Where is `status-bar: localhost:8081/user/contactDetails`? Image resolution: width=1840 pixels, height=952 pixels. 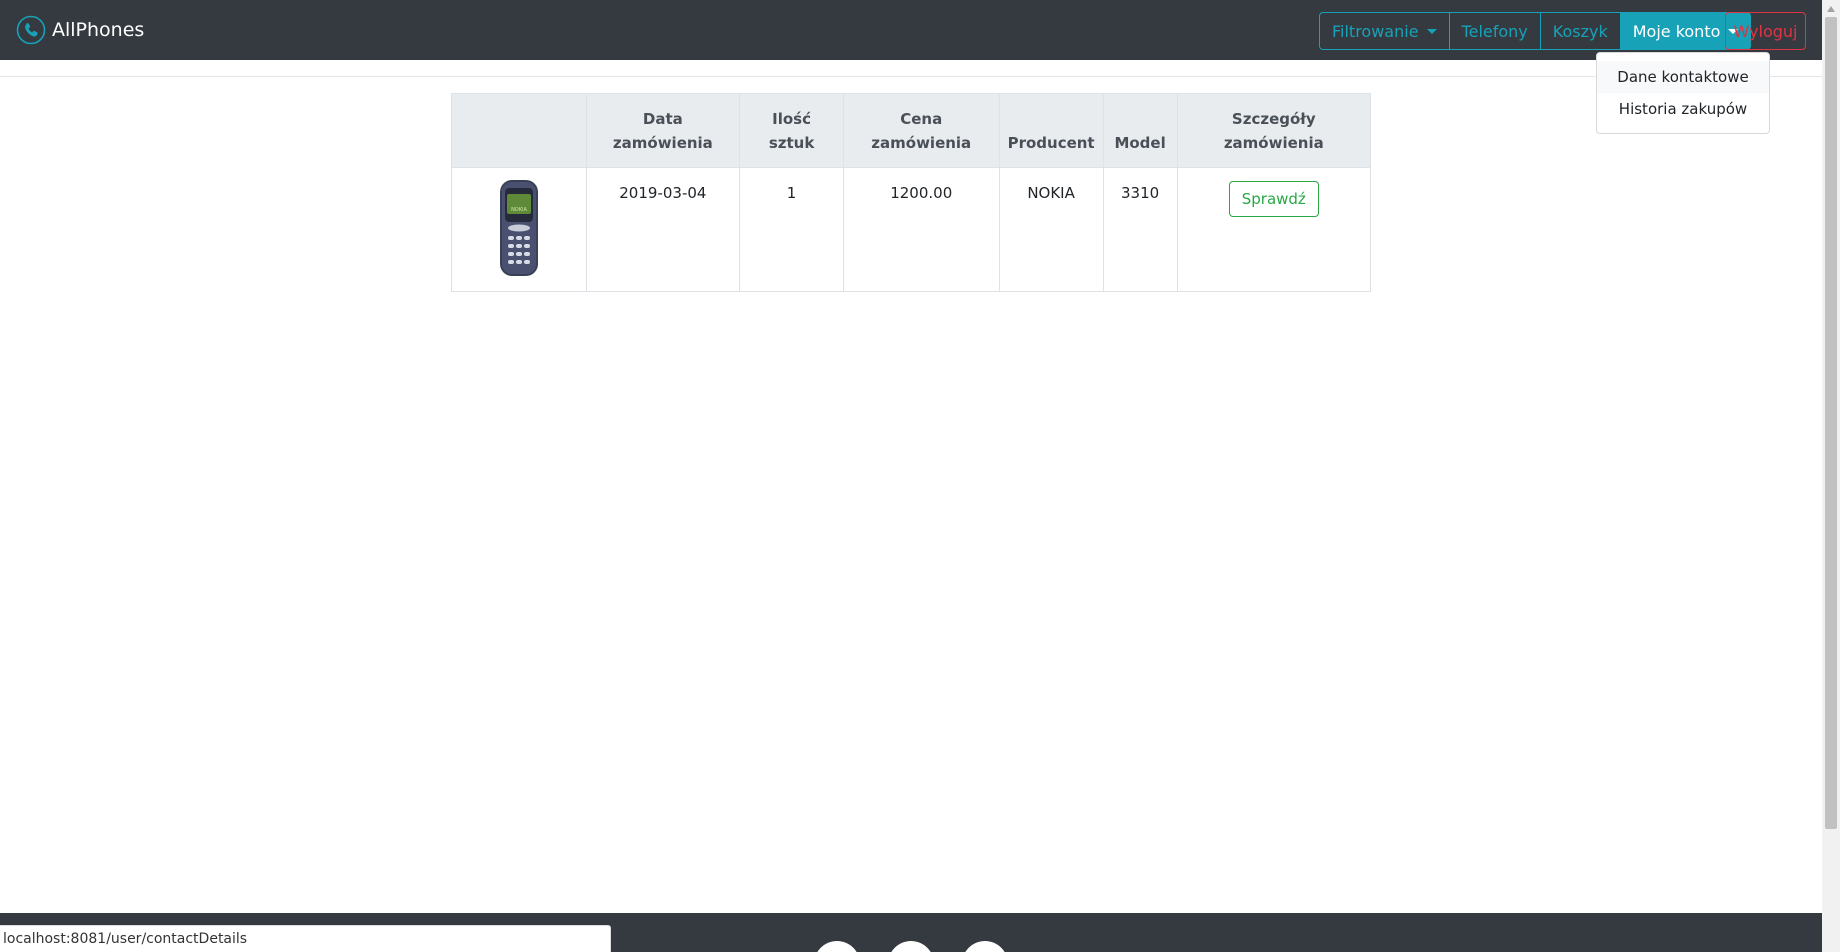 status-bar: localhost:8081/user/contactDetails is located at coordinates (305, 938).